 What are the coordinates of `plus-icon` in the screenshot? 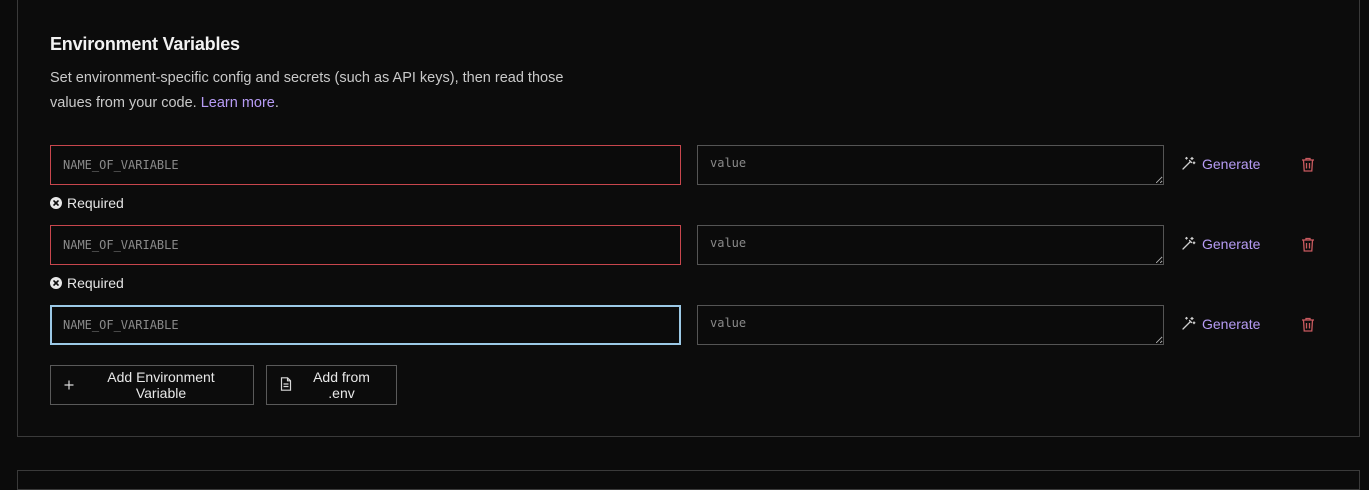 It's located at (69, 385).